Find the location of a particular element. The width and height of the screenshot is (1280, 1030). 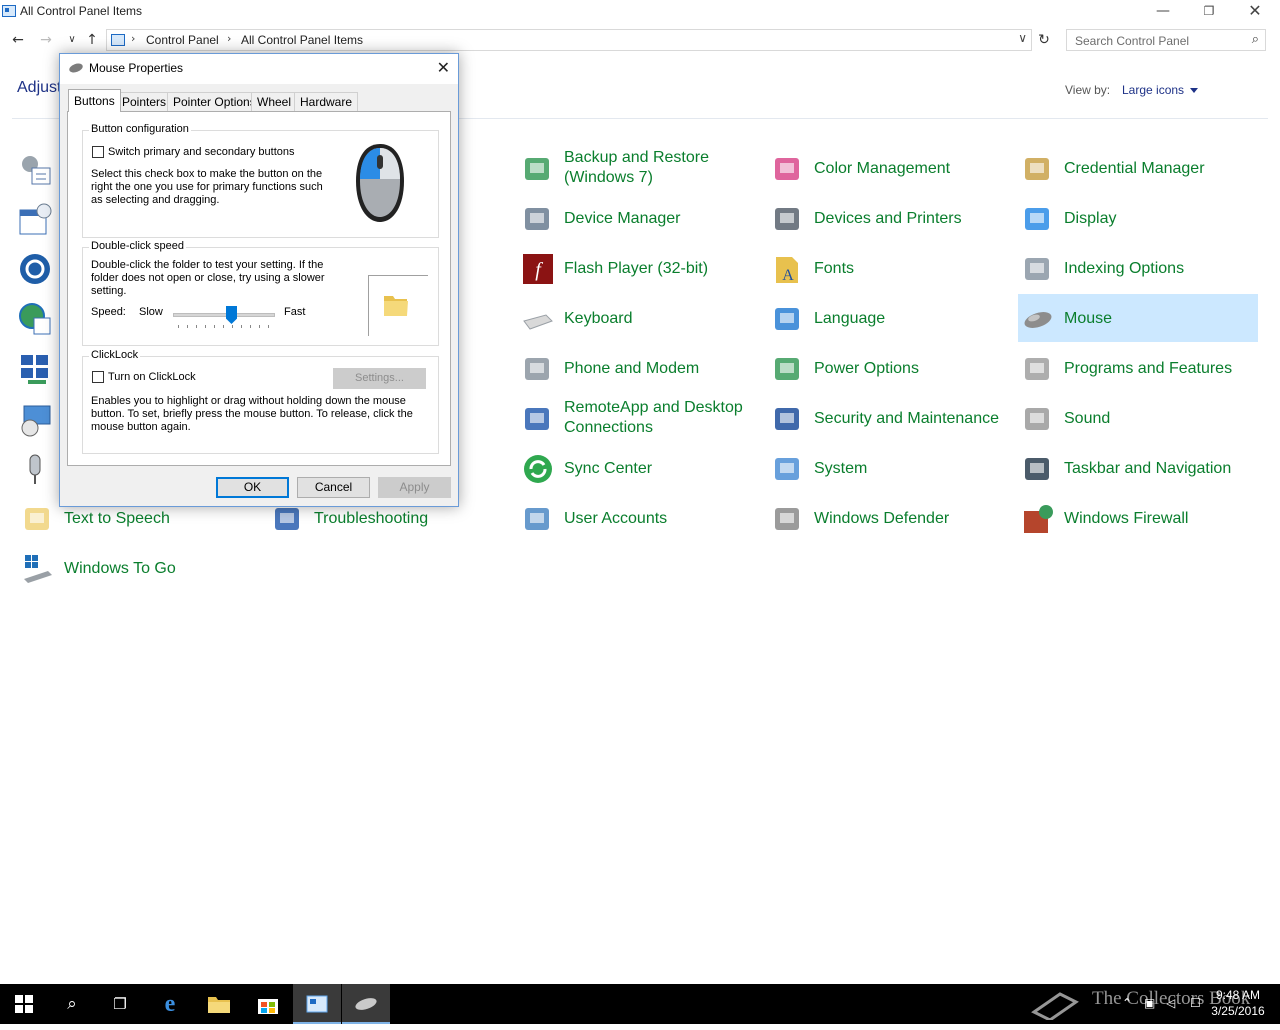

cp-item-system: System is located at coordinates (888, 468).